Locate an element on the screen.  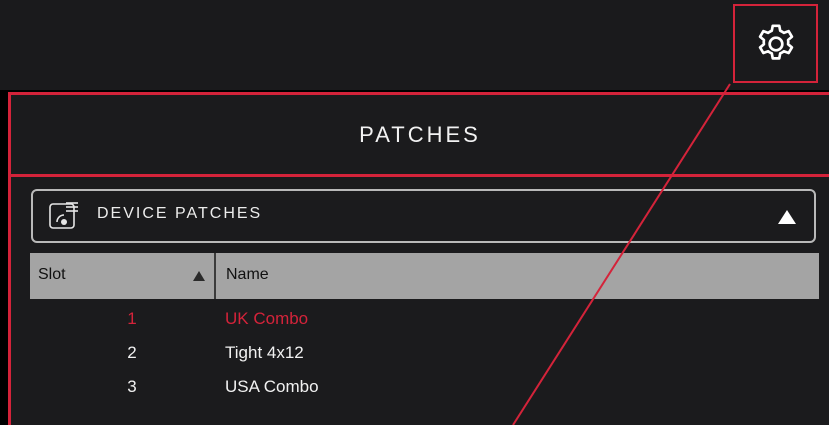
column-header-name: Name is located at coordinates (517, 276).